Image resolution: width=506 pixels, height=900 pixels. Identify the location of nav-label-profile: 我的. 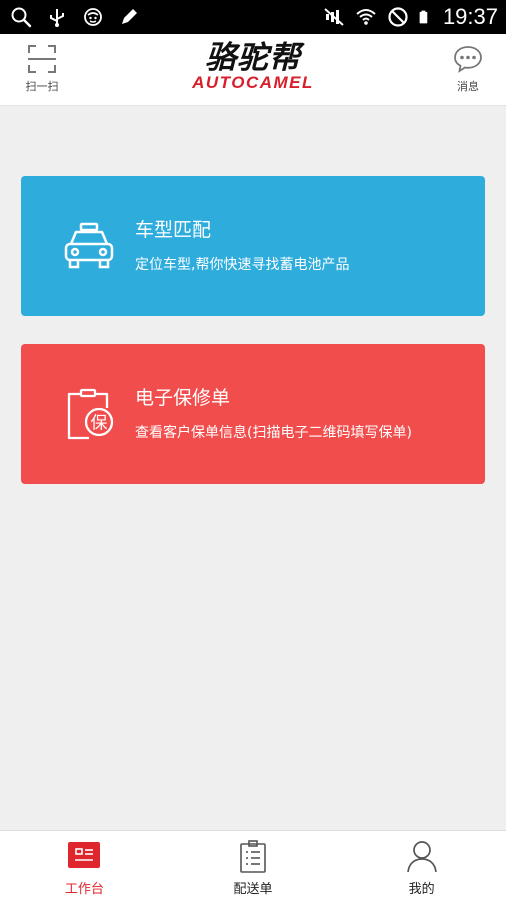
(421, 889).